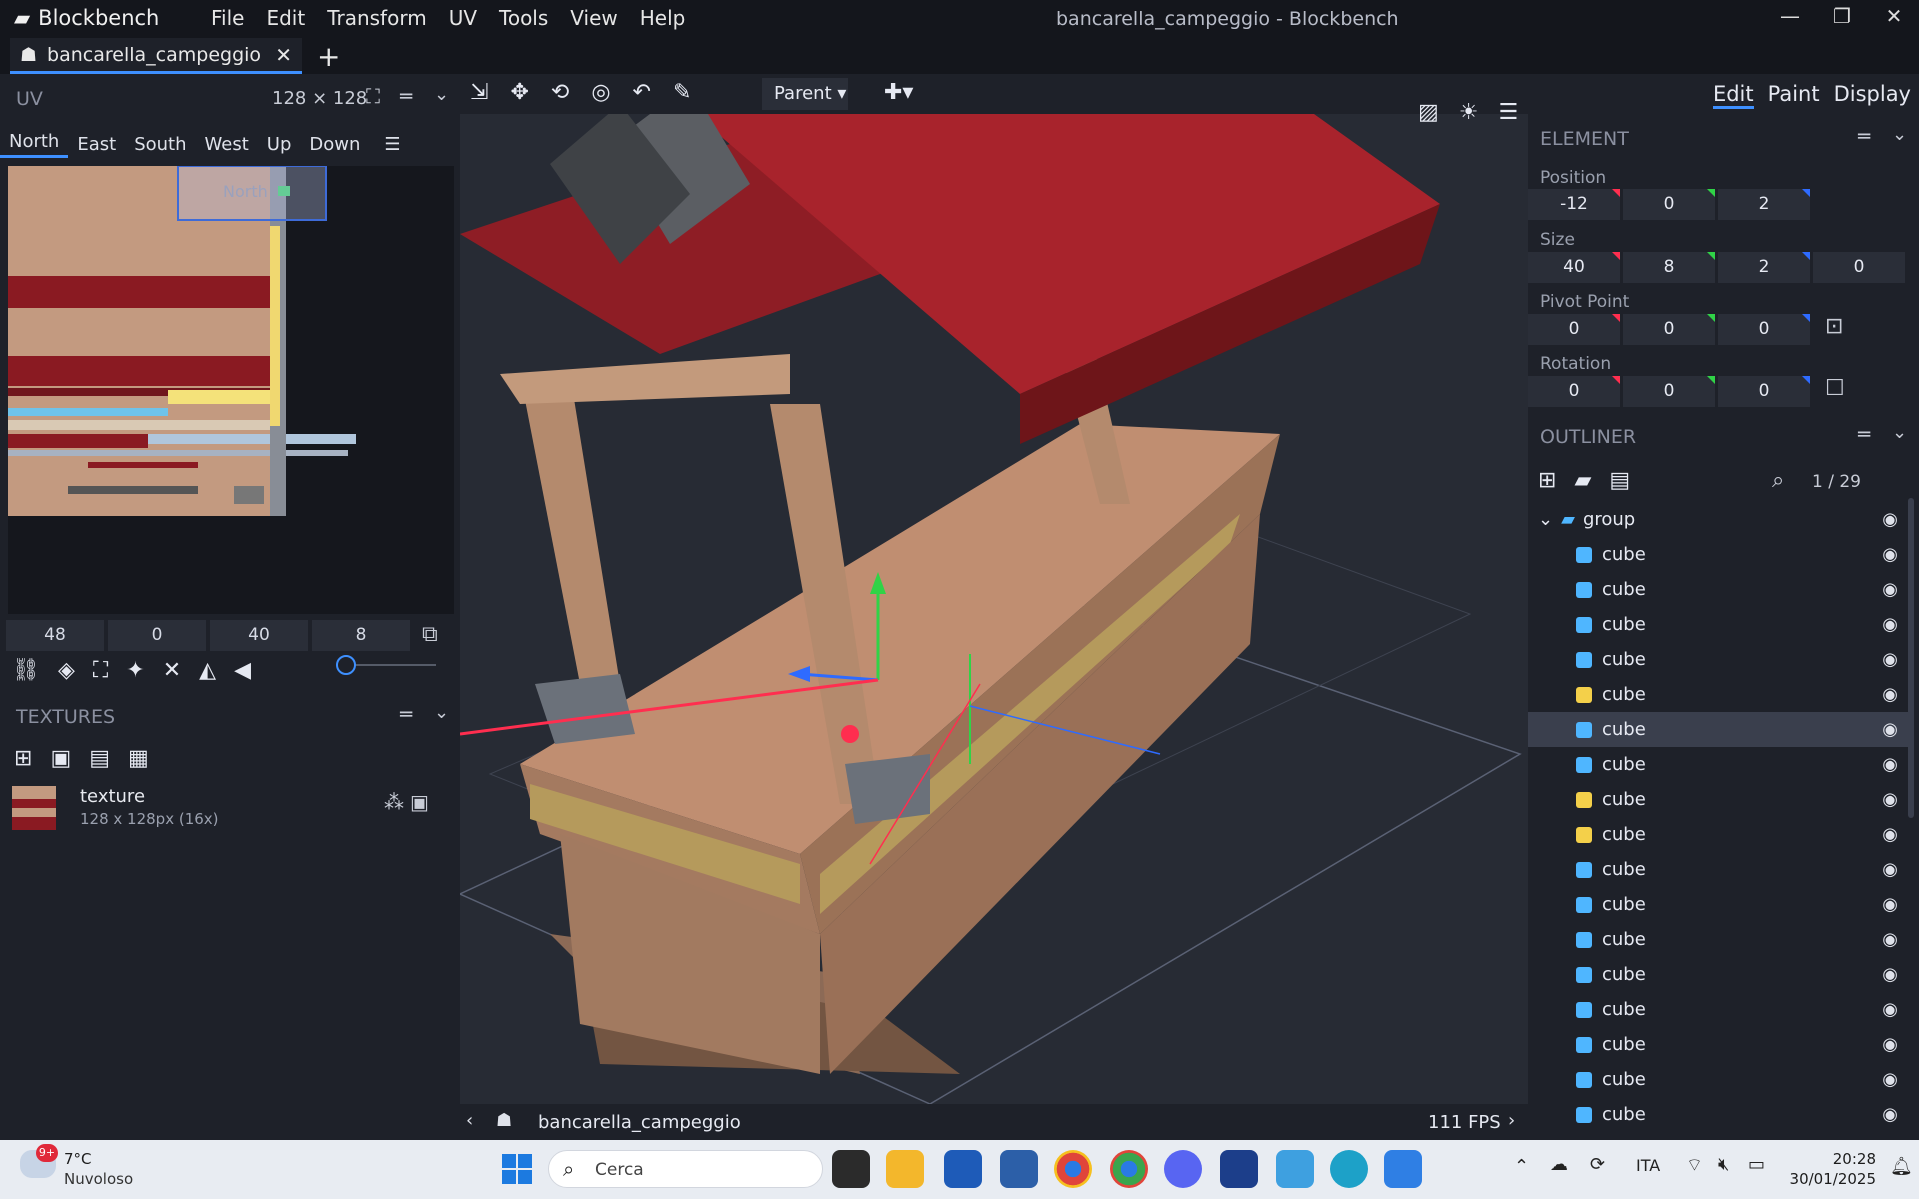  I want to click on outliner-cube-14: cube ◉, so click(1718, 1044).